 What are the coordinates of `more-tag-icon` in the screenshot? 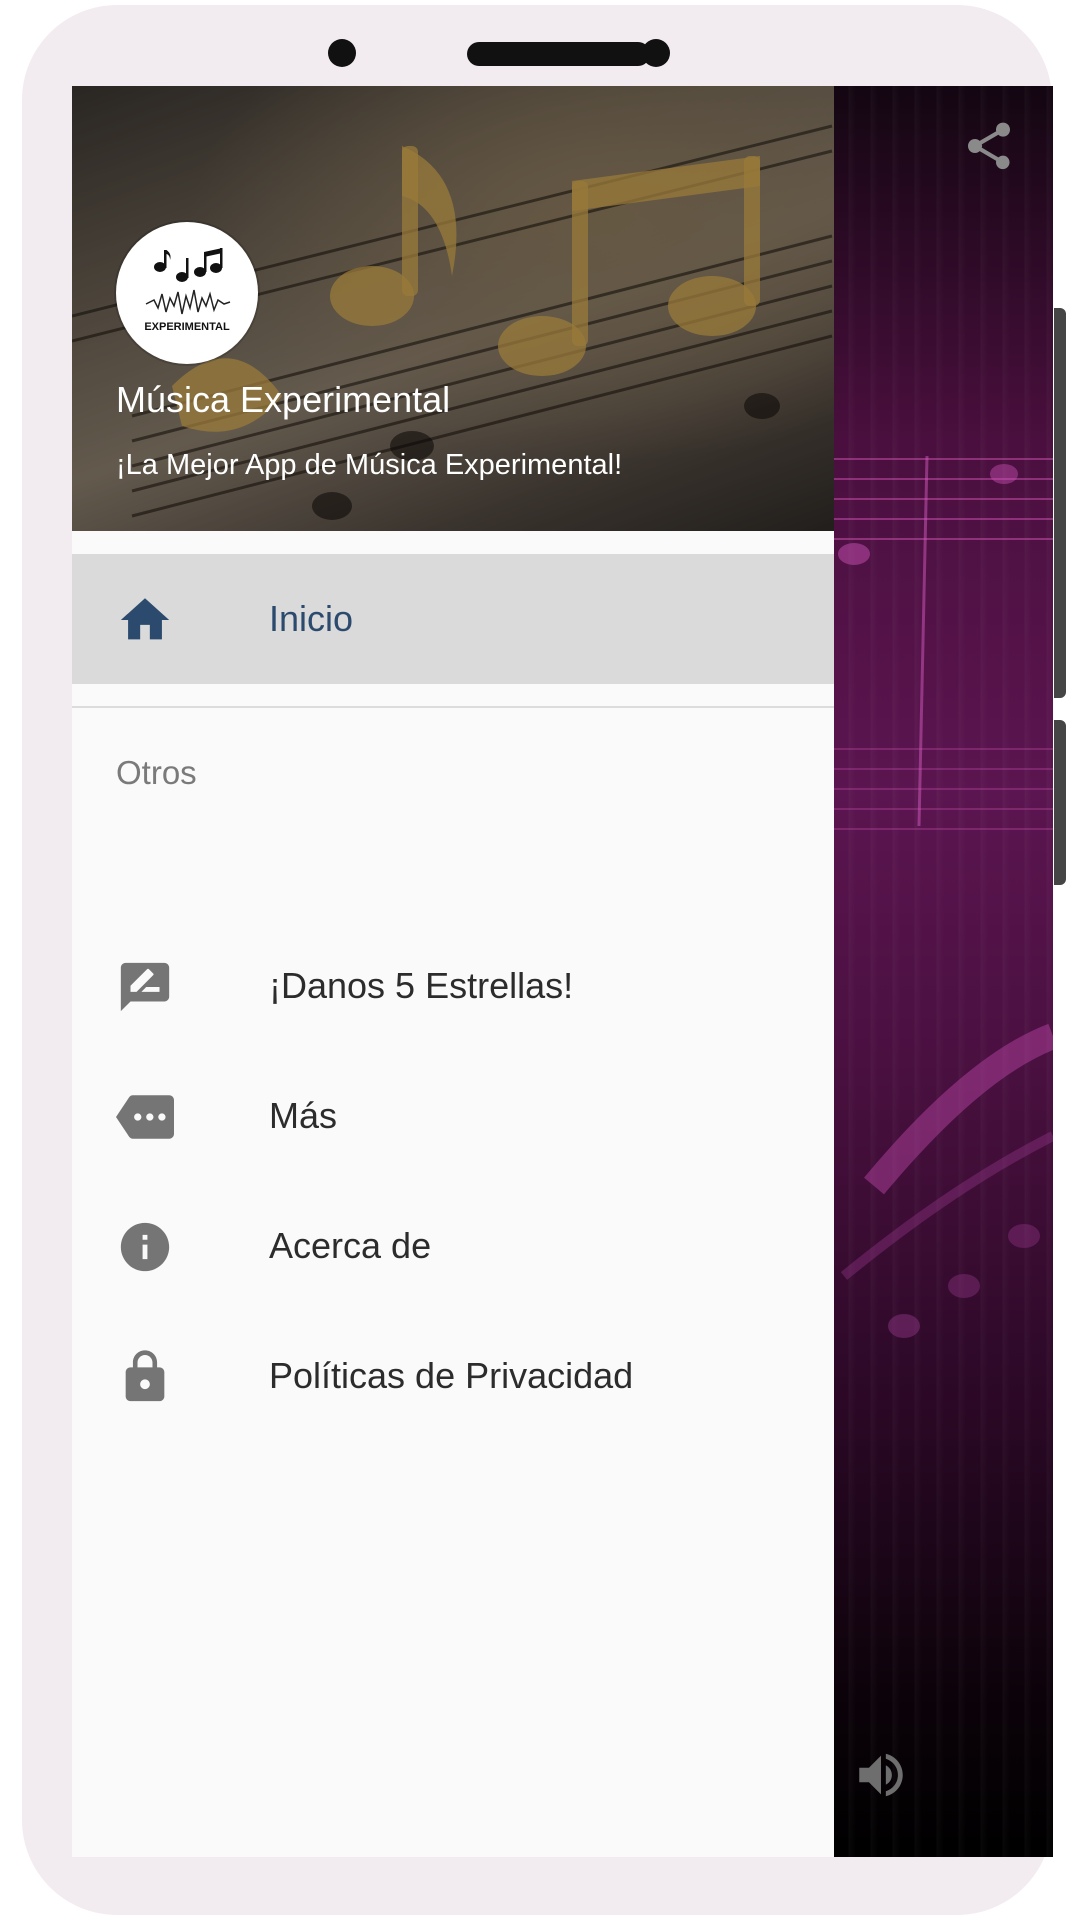 It's located at (145, 1117).